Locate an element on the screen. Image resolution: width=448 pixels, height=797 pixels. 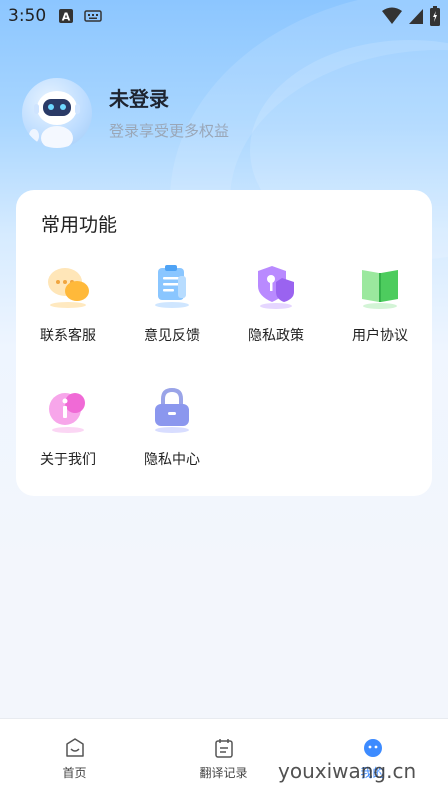
privacy-center-icon is located at coordinates (172, 410).